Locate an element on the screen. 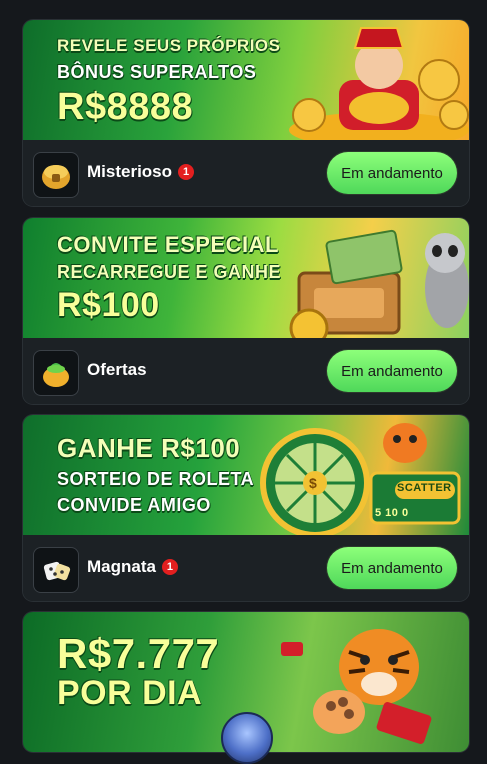  promo-name-label: Ofertas is located at coordinates (117, 369).